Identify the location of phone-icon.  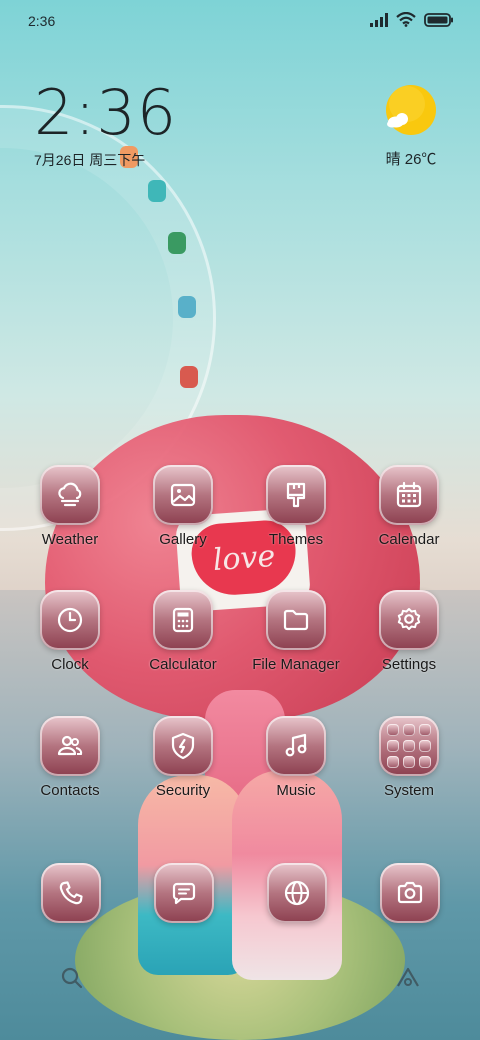
(71, 893).